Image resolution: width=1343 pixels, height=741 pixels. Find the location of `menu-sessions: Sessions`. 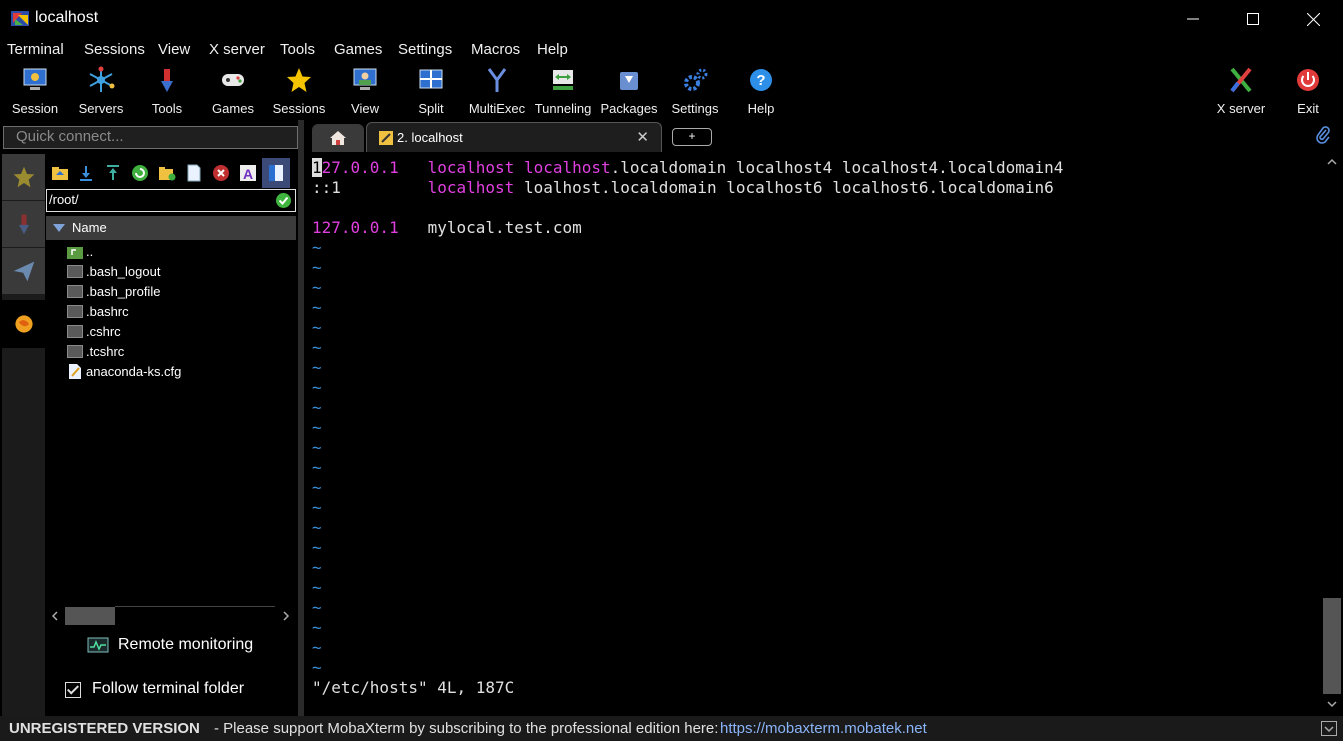

menu-sessions: Sessions is located at coordinates (114, 49).